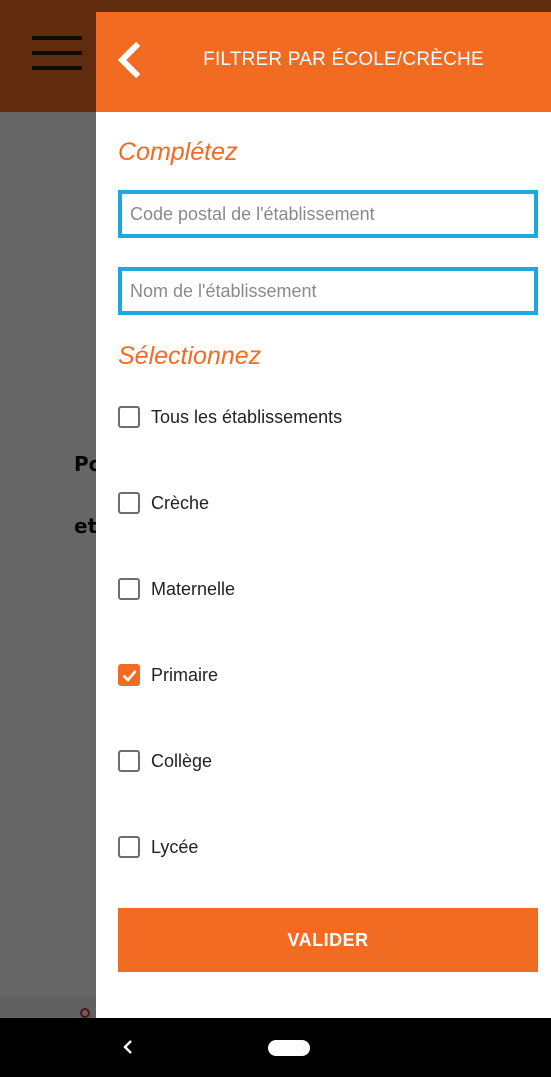 The height and width of the screenshot is (1077, 551). I want to click on checkbox-checked, so click(129, 675).